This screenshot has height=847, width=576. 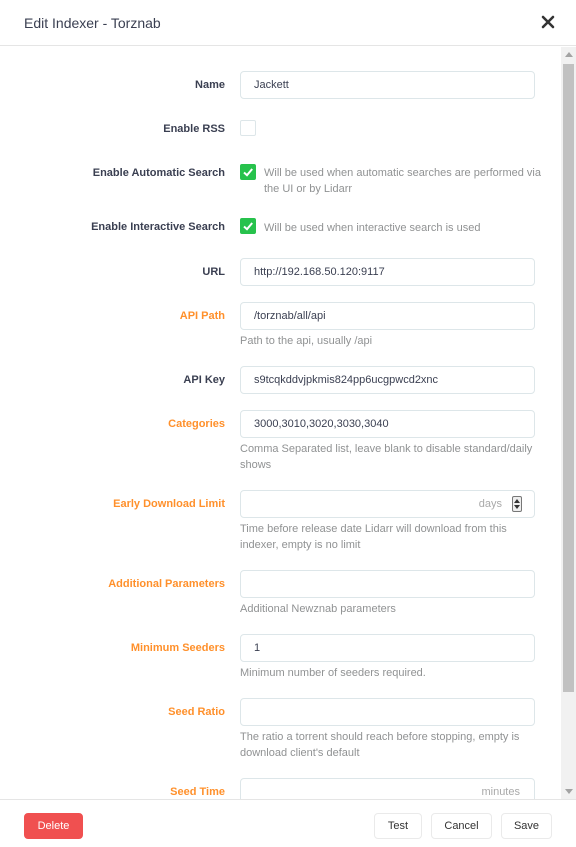 What do you see at coordinates (387, 788) in the screenshot?
I see `seed-time-input: minutes` at bounding box center [387, 788].